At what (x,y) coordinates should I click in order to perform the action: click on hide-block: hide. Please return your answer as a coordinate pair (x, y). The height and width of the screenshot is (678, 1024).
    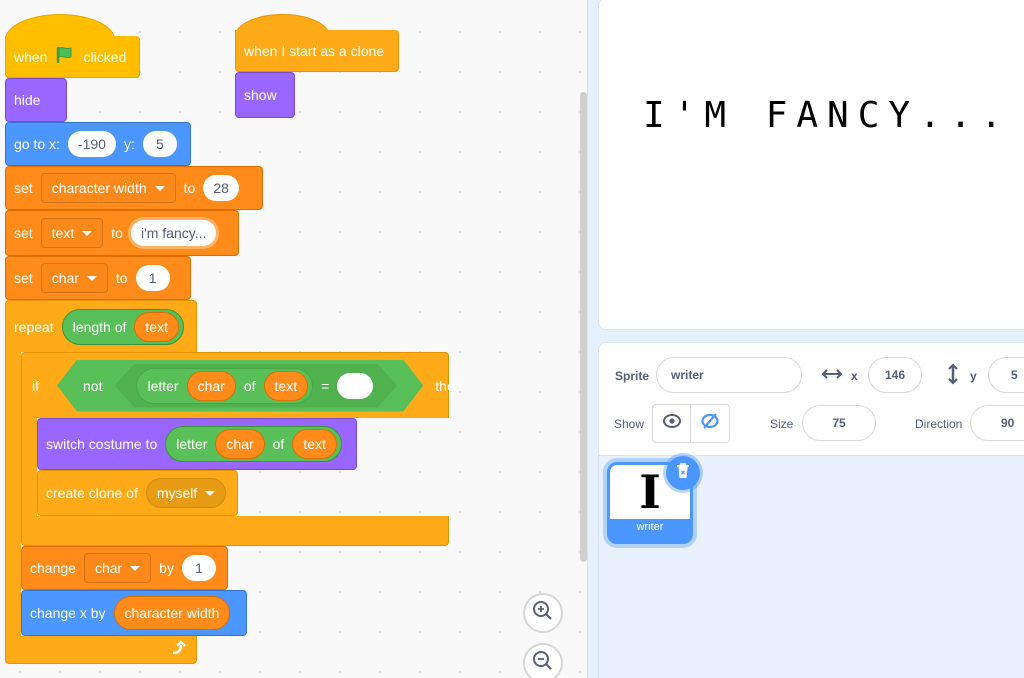
    Looking at the image, I should click on (36, 100).